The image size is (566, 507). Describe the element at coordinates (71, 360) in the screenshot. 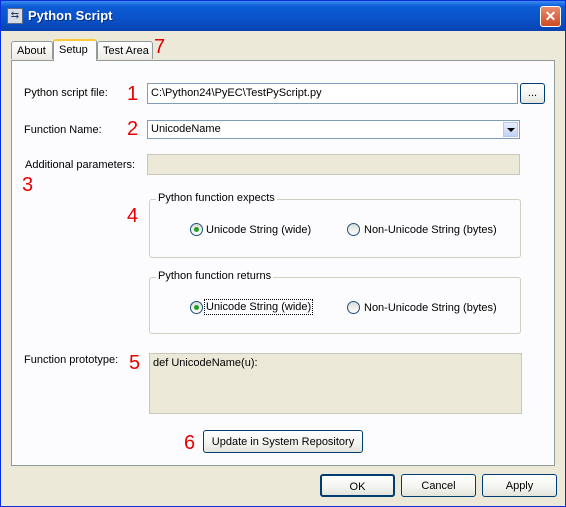

I see `prototype-label: Function prototype:` at that location.